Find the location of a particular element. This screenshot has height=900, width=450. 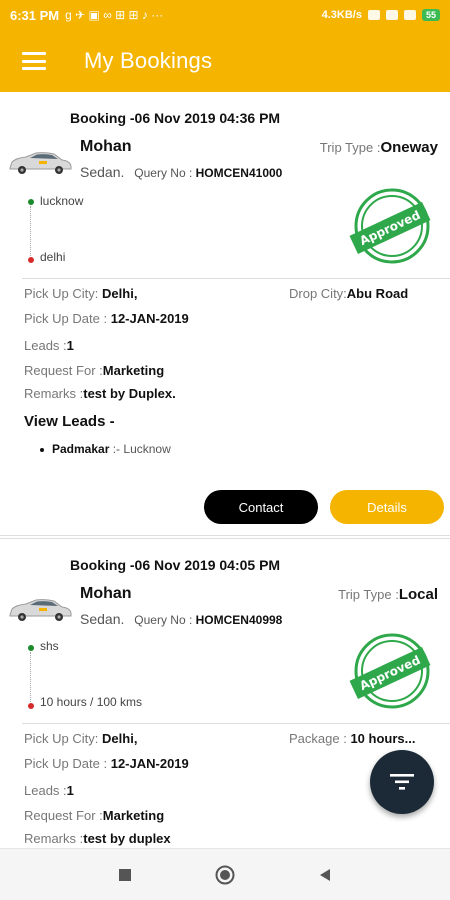

remarks: Remarks :test by Duplex. is located at coordinates (100, 393).